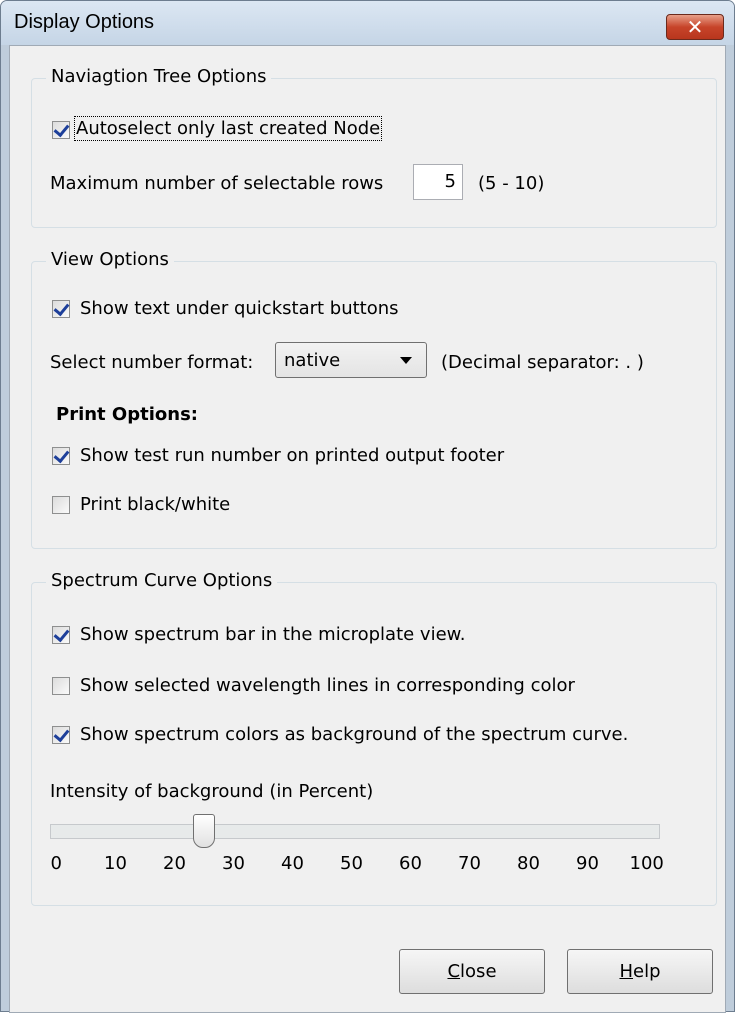 This screenshot has width=735, height=1013. I want to click on close-label-rest: lose, so click(478, 971).